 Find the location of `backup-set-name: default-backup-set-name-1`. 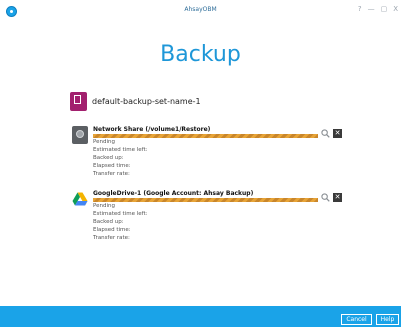

backup-set-name: default-backup-set-name-1 is located at coordinates (146, 101).